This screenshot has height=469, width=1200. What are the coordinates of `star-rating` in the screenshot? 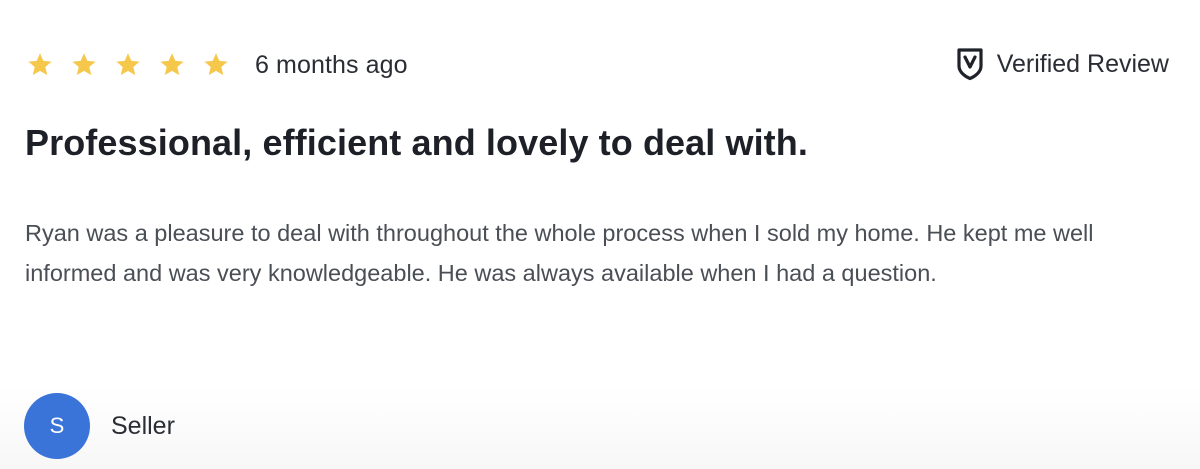 It's located at (128, 65).